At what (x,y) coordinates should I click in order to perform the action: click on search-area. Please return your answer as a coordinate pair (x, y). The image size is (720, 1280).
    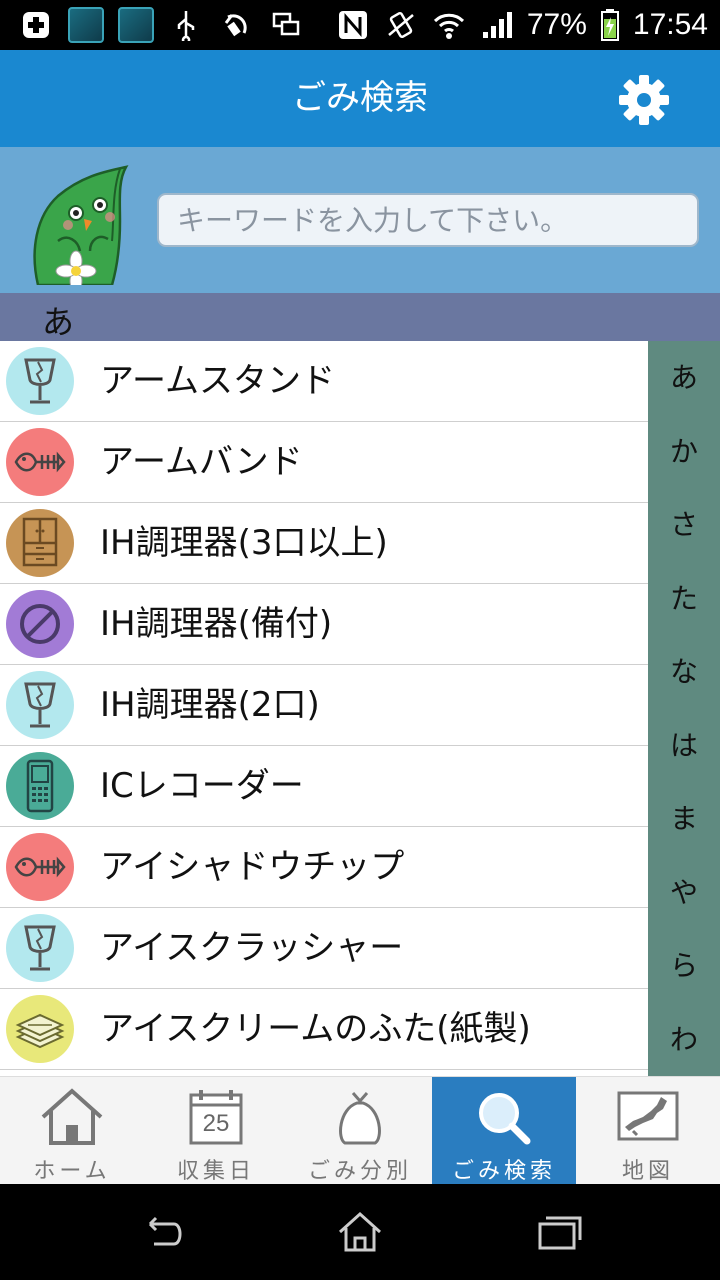
    Looking at the image, I should click on (360, 220).